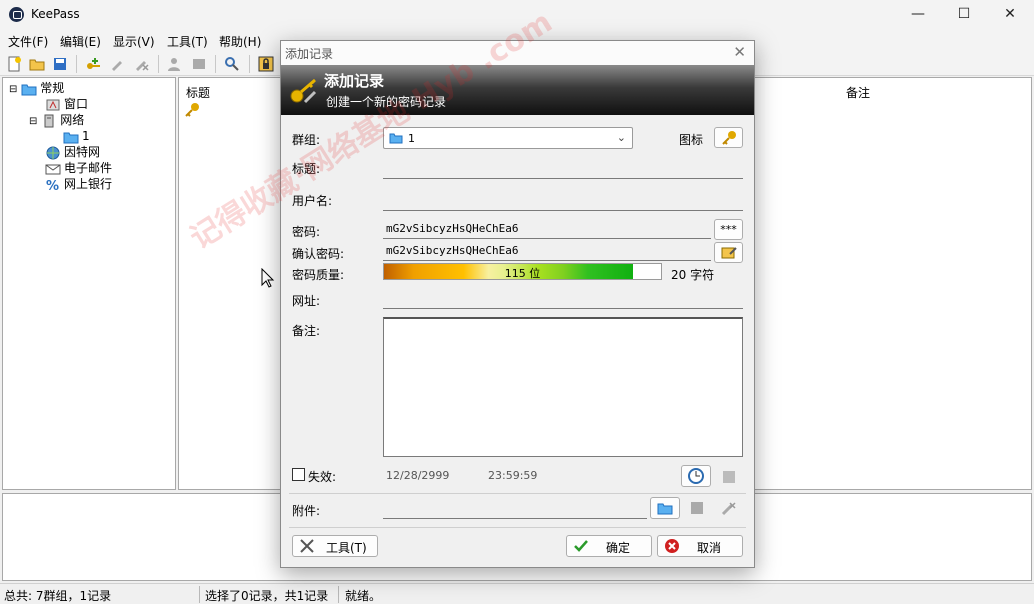  What do you see at coordinates (72, 152) in the screenshot?
I see `tree-item-internet: 因特网` at bounding box center [72, 152].